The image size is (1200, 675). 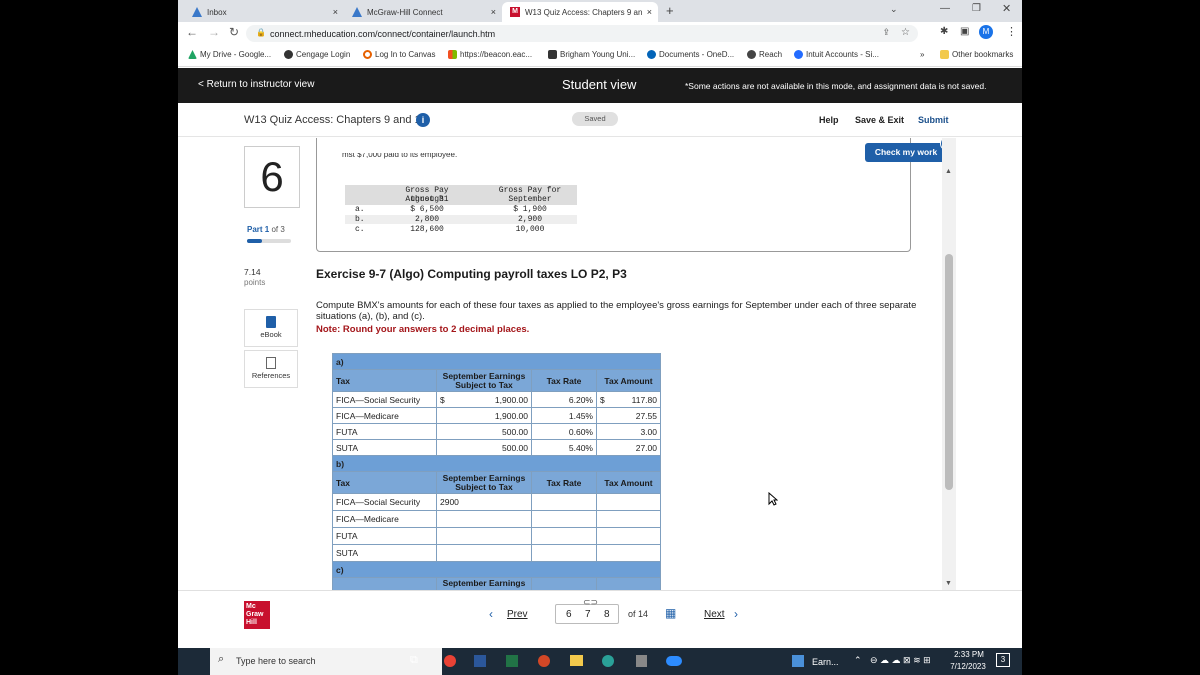 What do you see at coordinates (1006, 8) in the screenshot?
I see `close-window-icon: ✕` at bounding box center [1006, 8].